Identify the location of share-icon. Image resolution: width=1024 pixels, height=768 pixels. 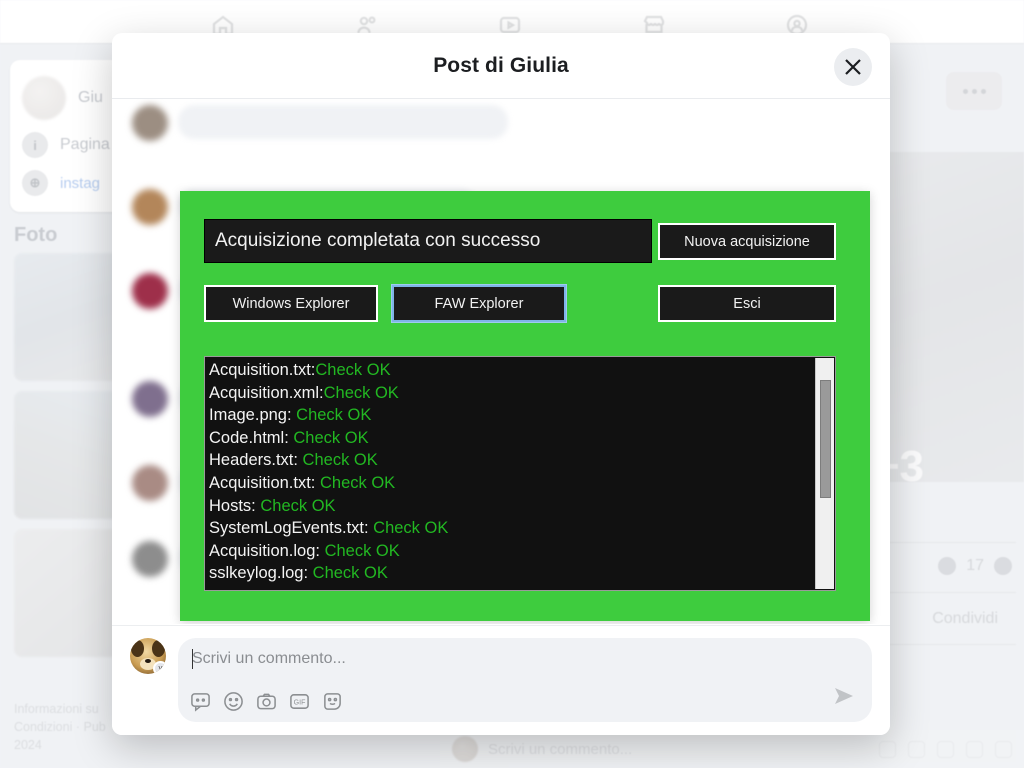
(1003, 566).